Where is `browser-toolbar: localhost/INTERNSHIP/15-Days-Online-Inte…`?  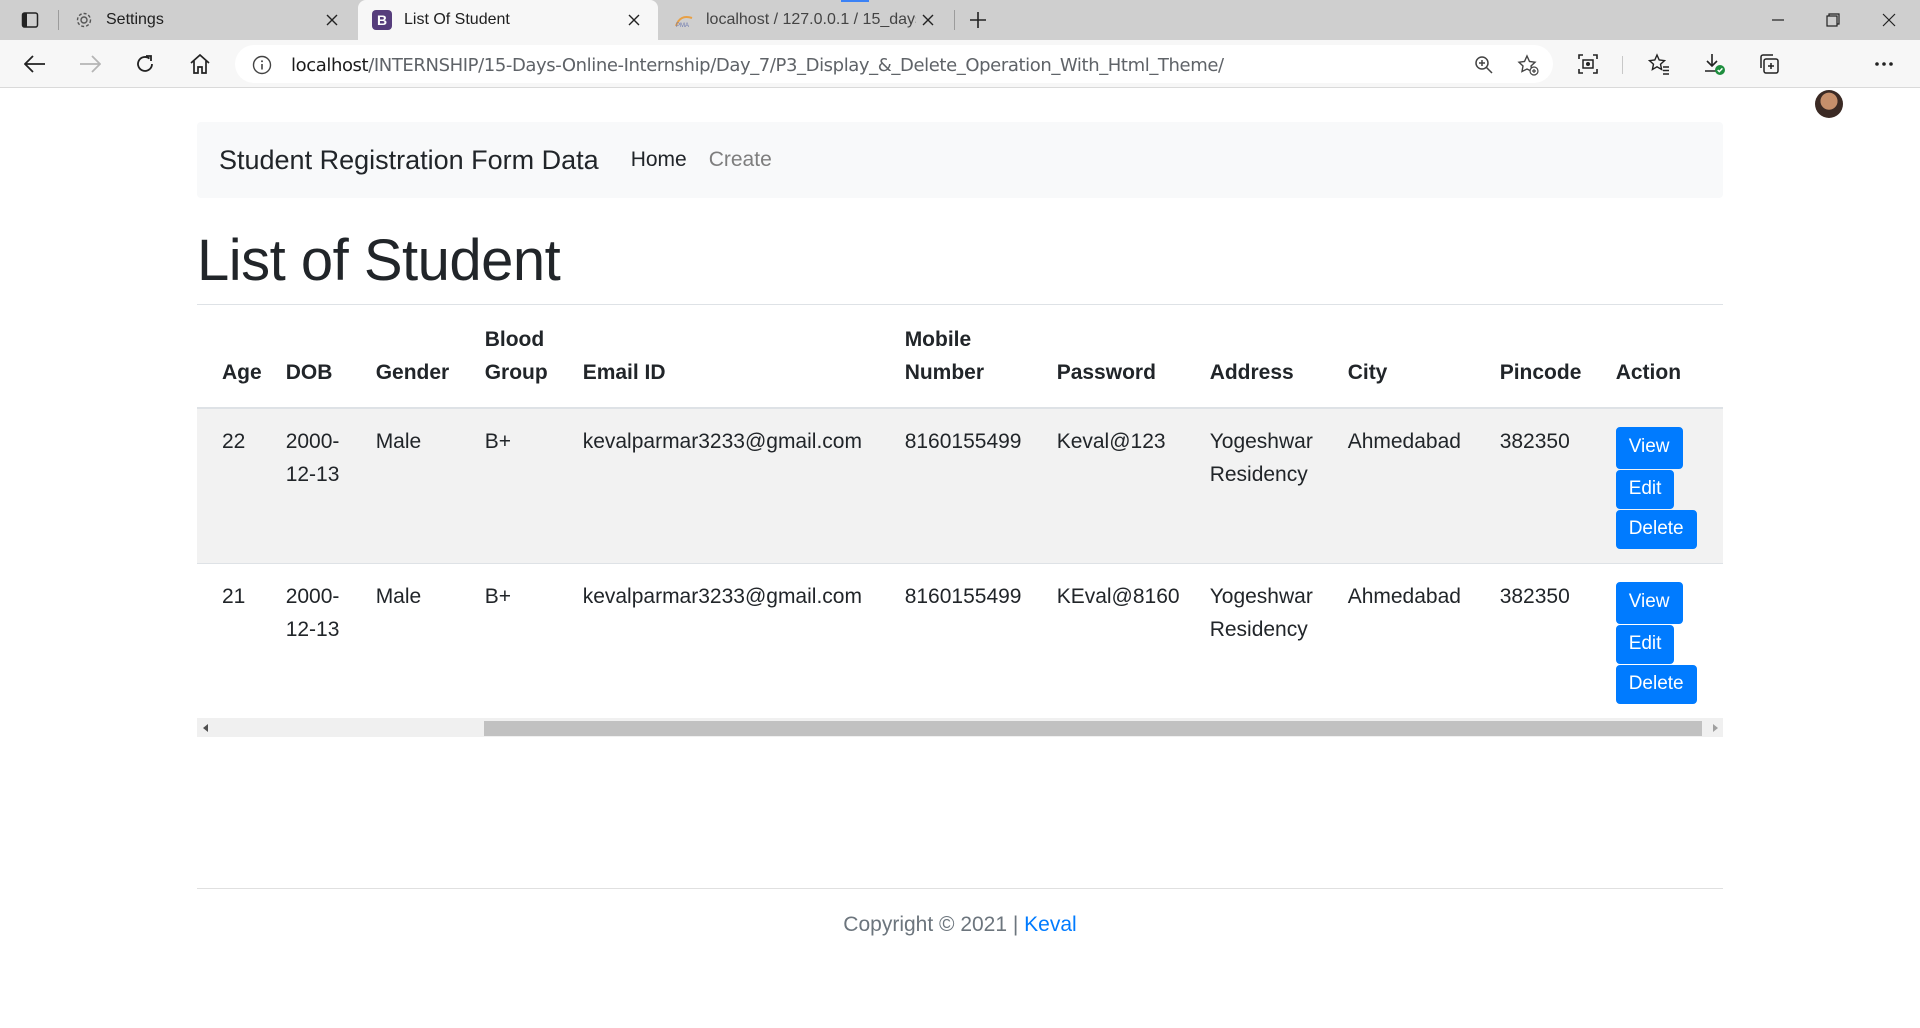
browser-toolbar: localhost/INTERNSHIP/15-Days-Online-Inte… is located at coordinates (960, 79).